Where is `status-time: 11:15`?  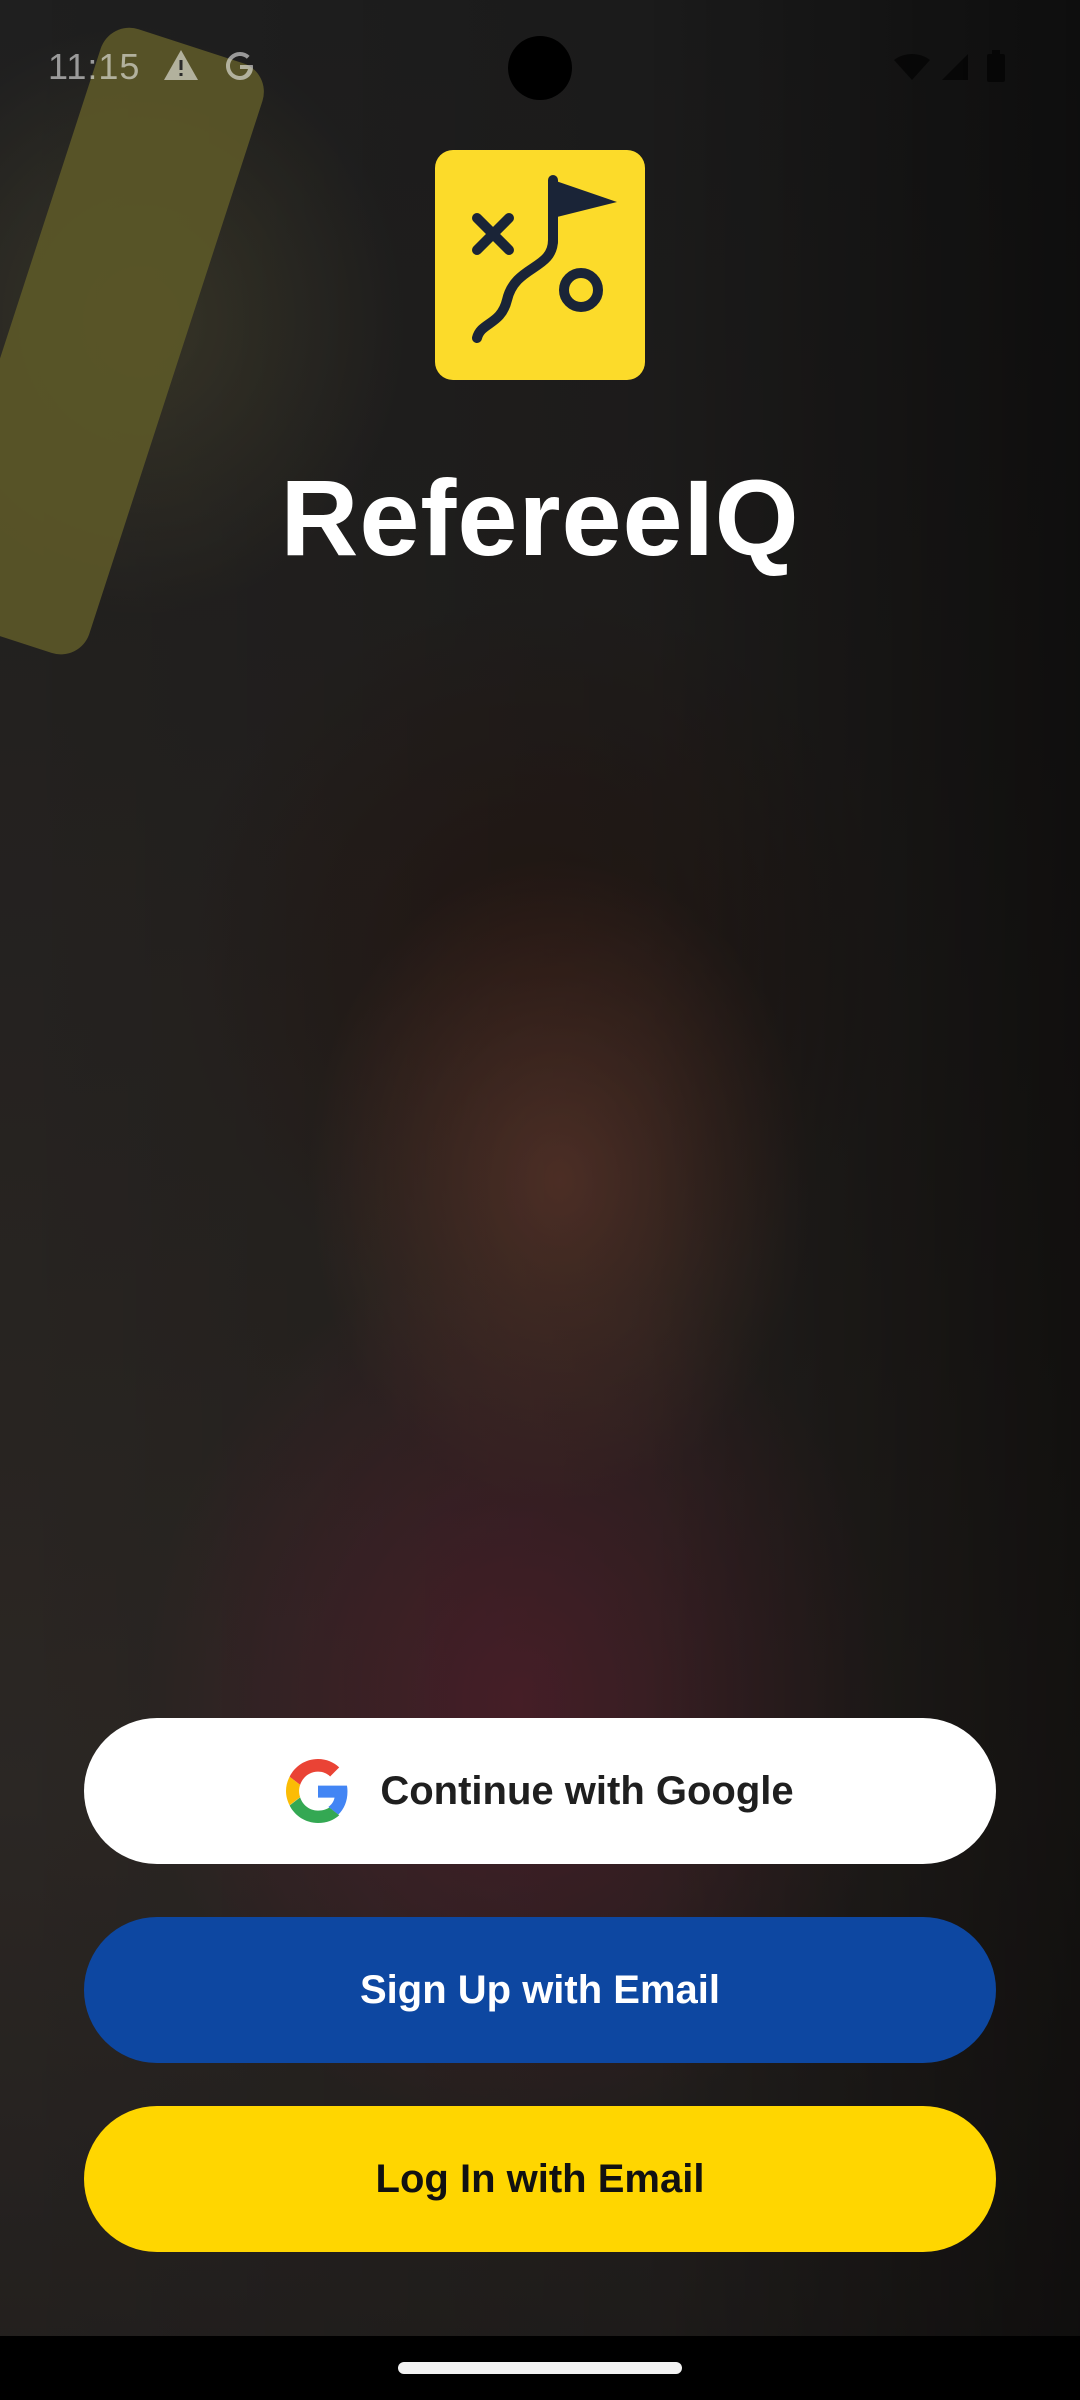 status-time: 11:15 is located at coordinates (94, 66).